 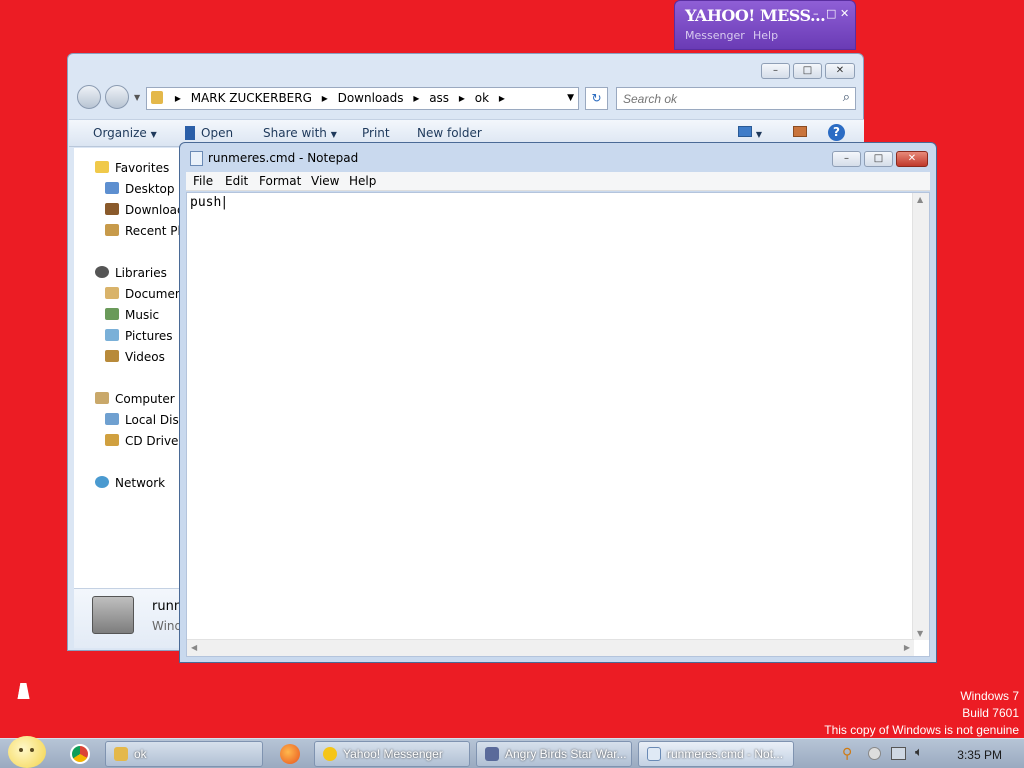 What do you see at coordinates (989, 696) in the screenshot?
I see `watermark-line-1: Windows 7` at bounding box center [989, 696].